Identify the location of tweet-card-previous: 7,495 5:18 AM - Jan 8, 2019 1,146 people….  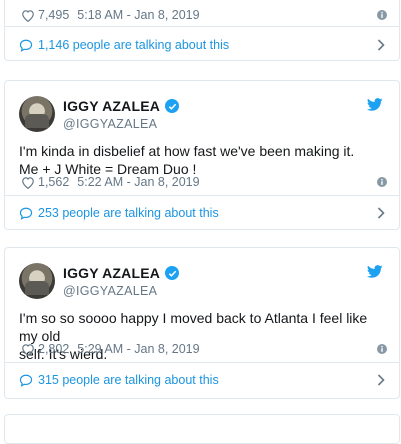
(202, 30).